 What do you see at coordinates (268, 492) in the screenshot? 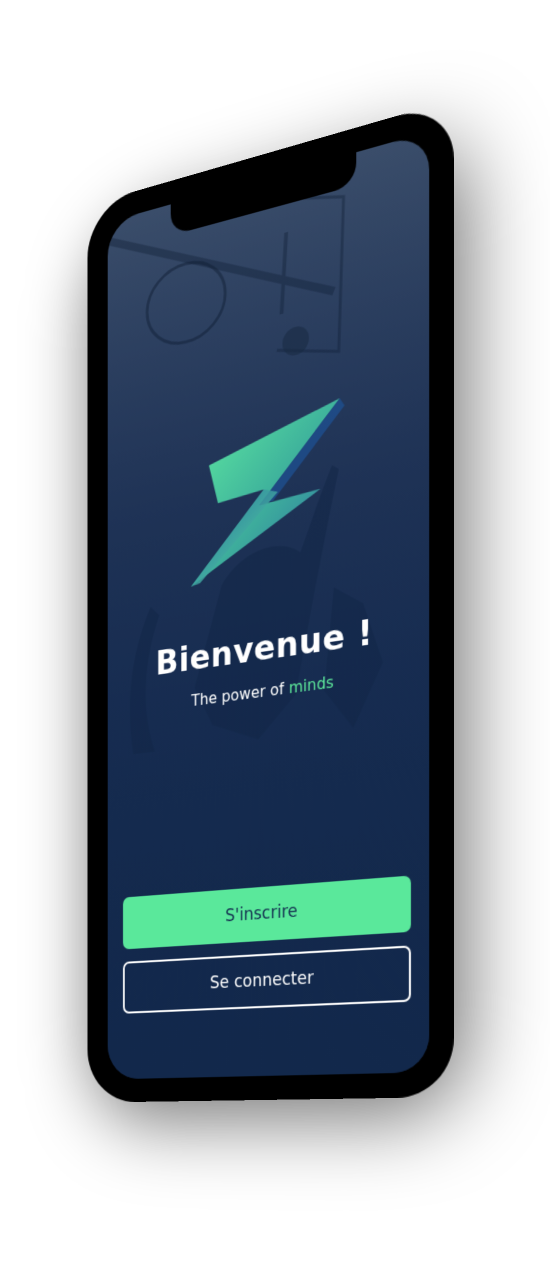
I see `z-logo-icon` at bounding box center [268, 492].